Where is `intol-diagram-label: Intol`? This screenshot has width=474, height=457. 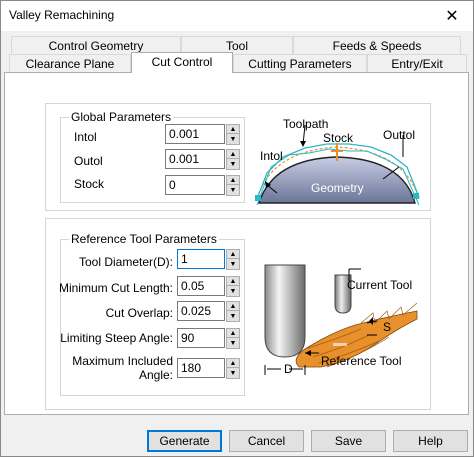 intol-diagram-label: Intol is located at coordinates (271, 156).